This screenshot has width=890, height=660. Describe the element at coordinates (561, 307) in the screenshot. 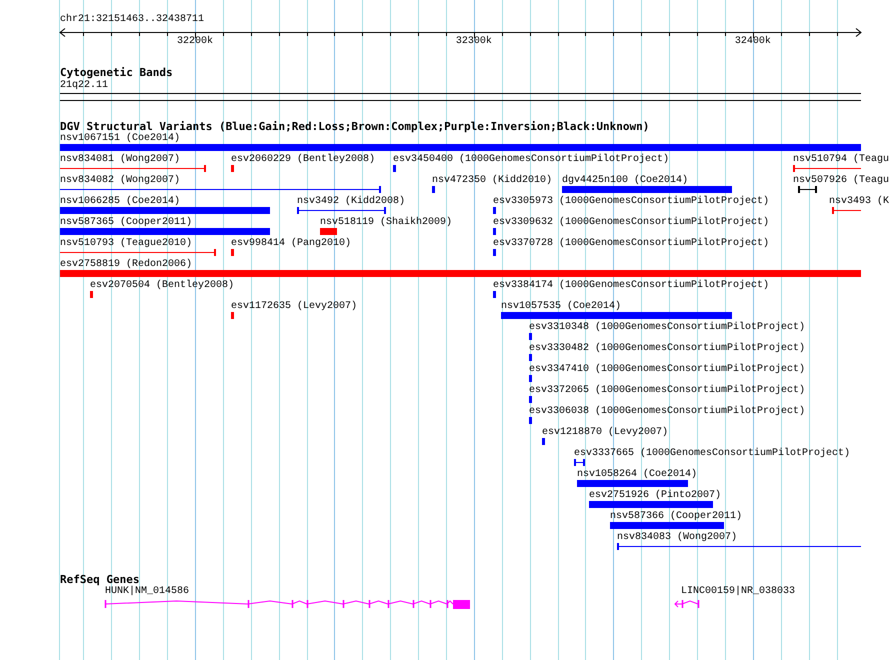

I see `variant-label: nsv1057535 (Coe2014)` at that location.